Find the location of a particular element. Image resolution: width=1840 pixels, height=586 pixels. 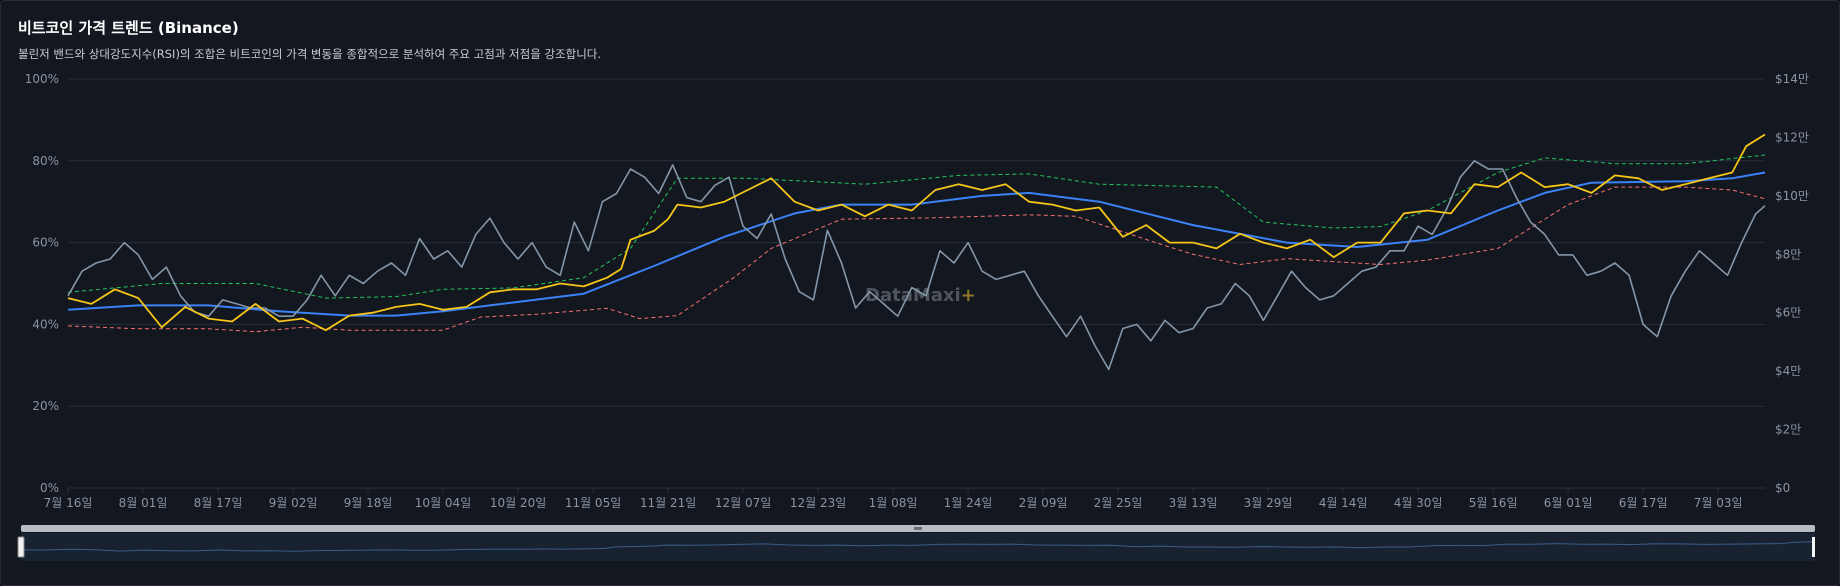

price-tick-label: $14만 is located at coordinates (1792, 79).